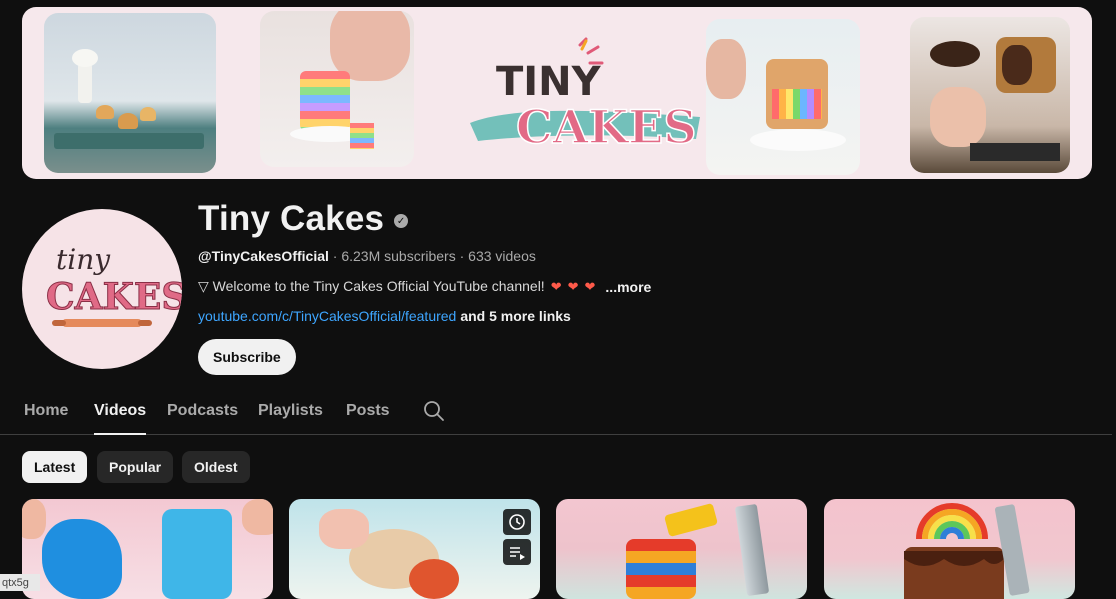 Image resolution: width=1116 pixels, height=599 pixels. Describe the element at coordinates (55, 467) in the screenshot. I see `filter-latest: Latest` at that location.